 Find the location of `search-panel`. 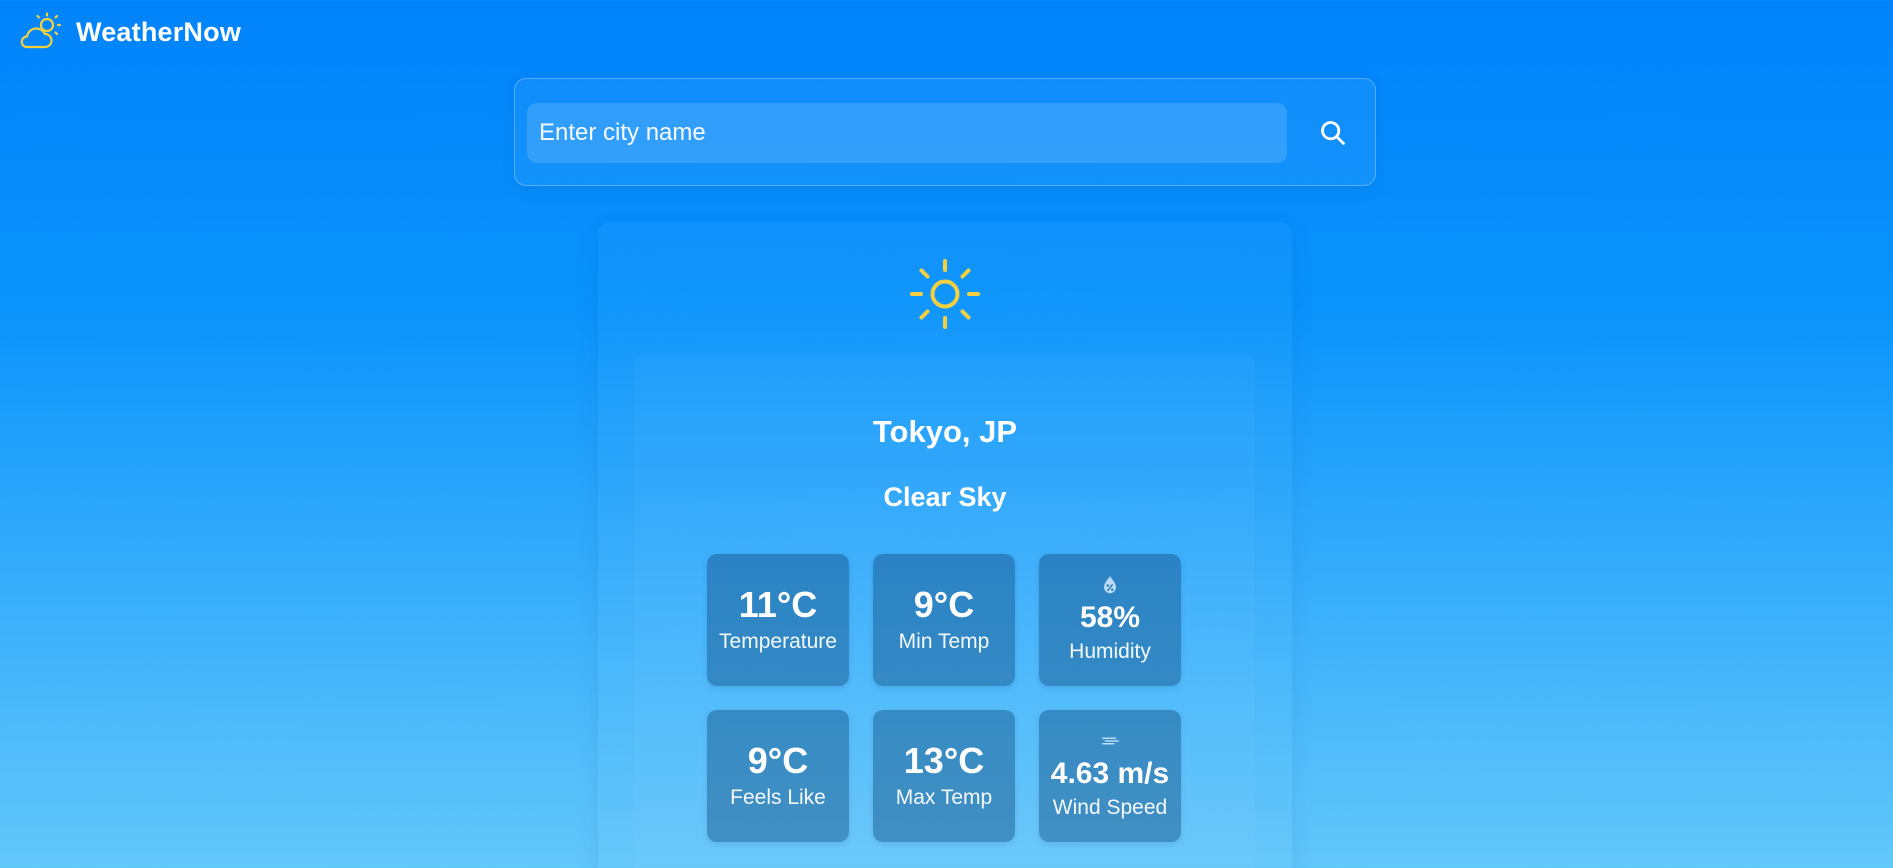

search-panel is located at coordinates (945, 132).